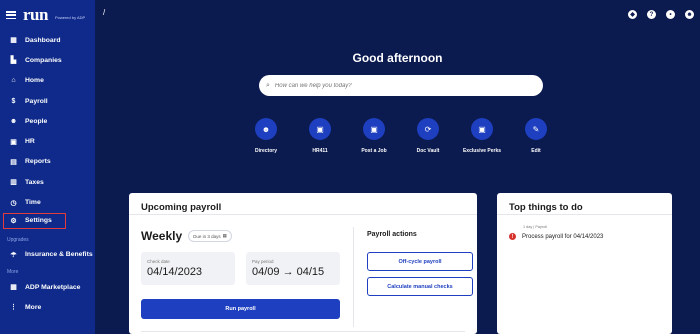 The width and height of the screenshot is (700, 334). I want to click on tag-icon: ◆, so click(632, 14).